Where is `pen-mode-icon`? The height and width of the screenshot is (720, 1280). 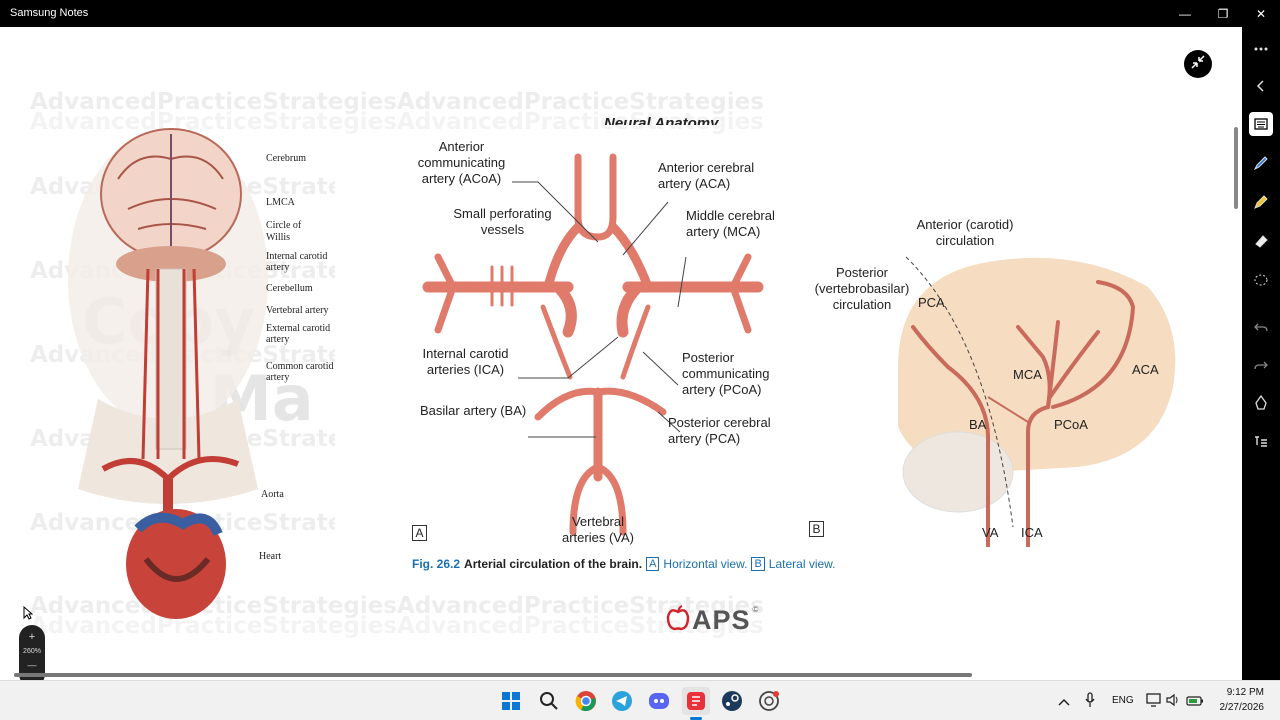 pen-mode-icon is located at coordinates (1261, 402).